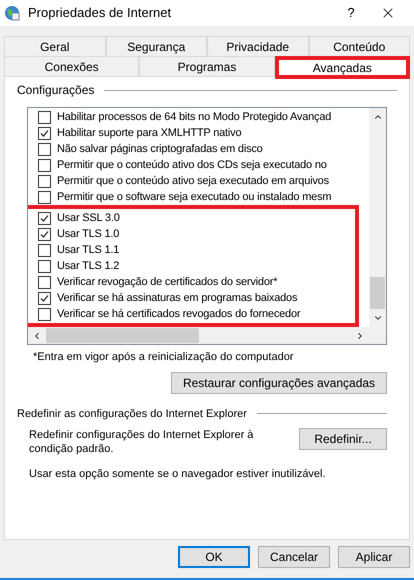 The image size is (414, 580). I want to click on option-label: Verificar revogação de certificados do servidor*, so click(167, 282).